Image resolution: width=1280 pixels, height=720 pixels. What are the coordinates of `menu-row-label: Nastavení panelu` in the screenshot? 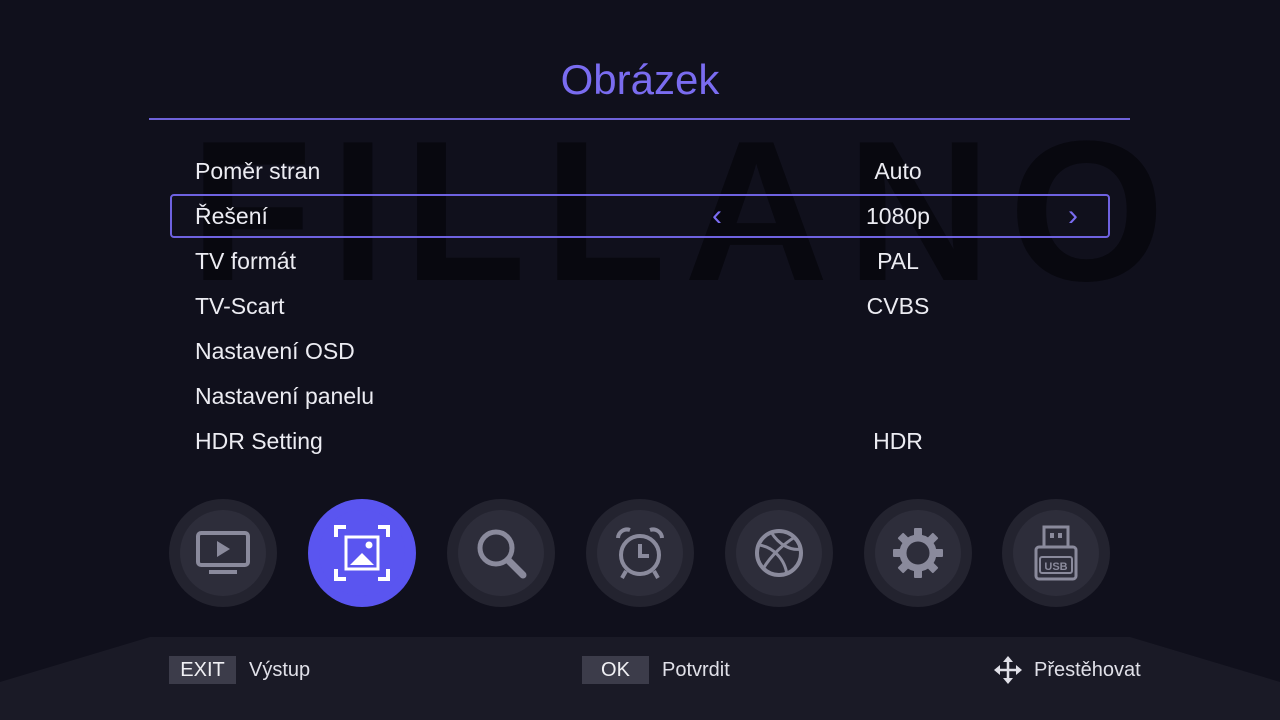 It's located at (285, 396).